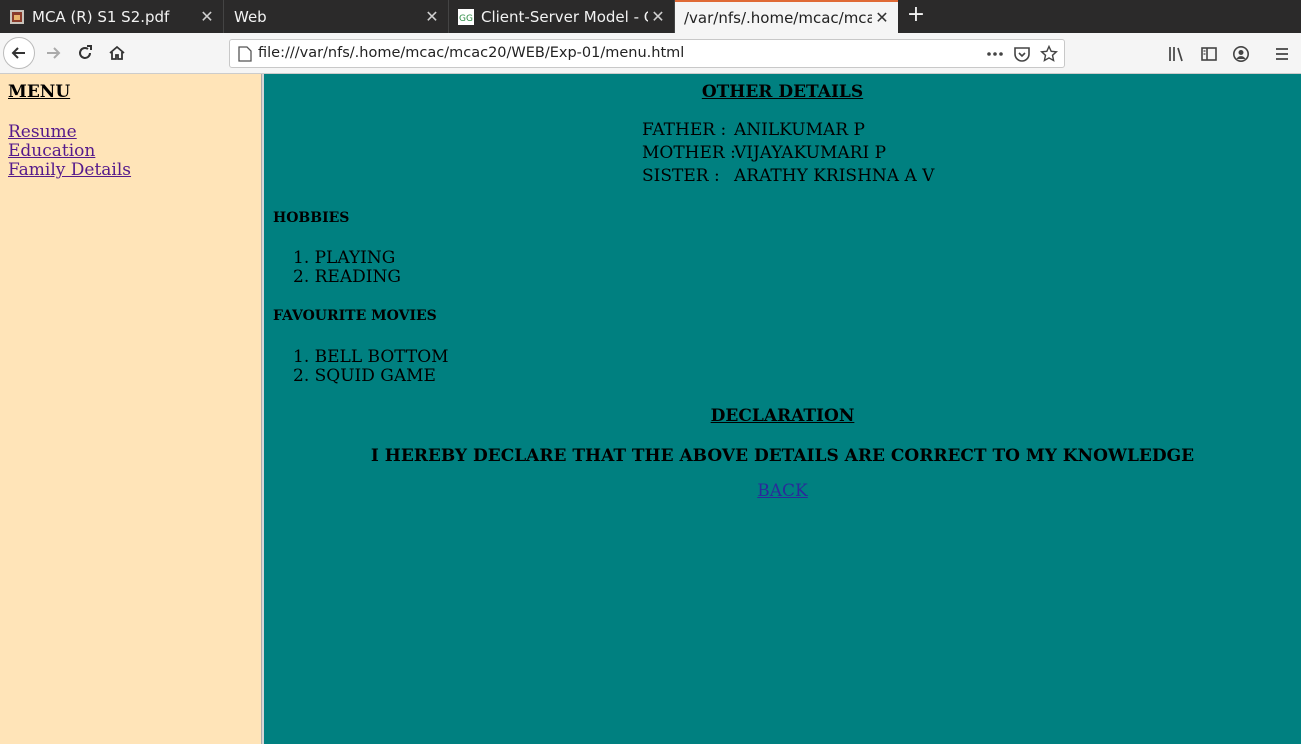  What do you see at coordinates (347, 277) in the screenshot?
I see `list-item: 2. READING` at bounding box center [347, 277].